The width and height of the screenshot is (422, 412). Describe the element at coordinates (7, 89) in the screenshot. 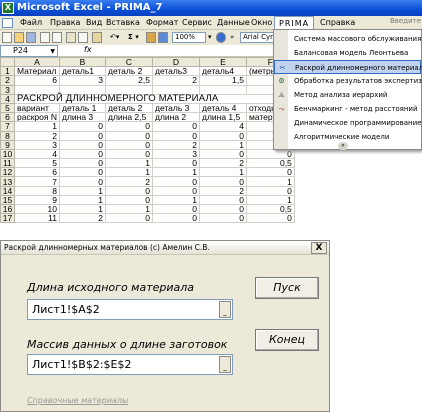

I see `row-header: 3` at that location.